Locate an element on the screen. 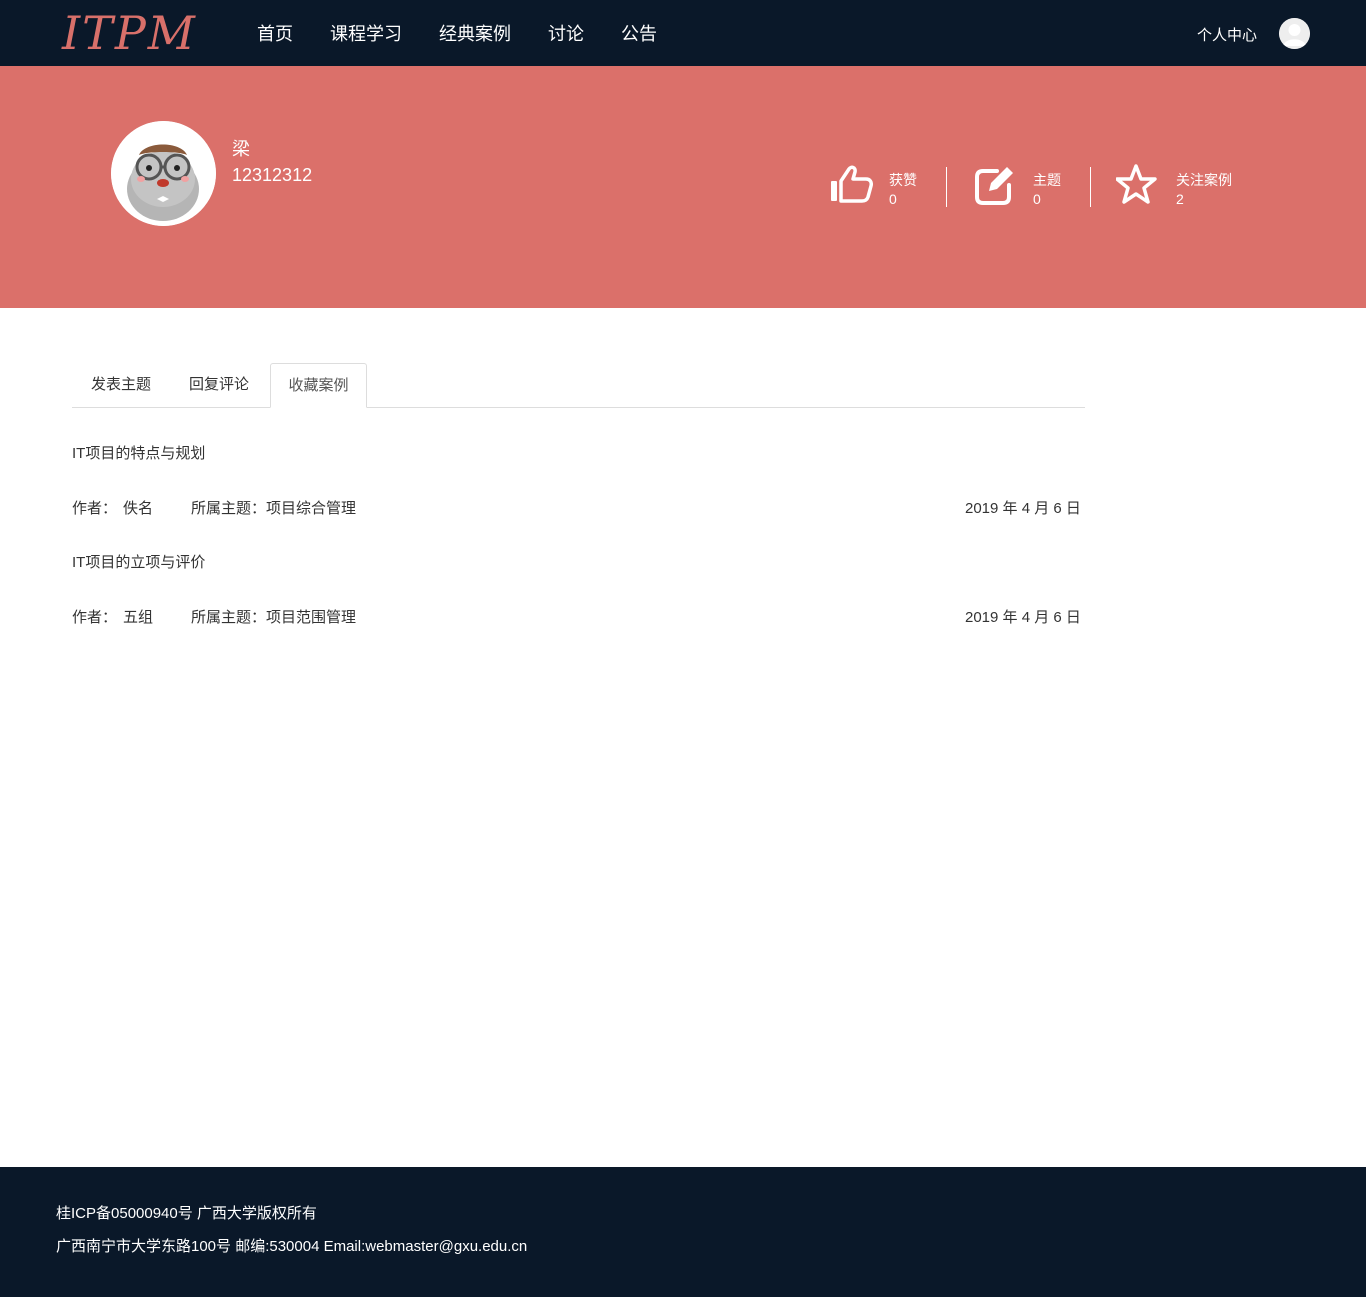 Image resolution: width=1366 pixels, height=1297 pixels. case-title: IT项目的立项与评价 is located at coordinates (138, 561).